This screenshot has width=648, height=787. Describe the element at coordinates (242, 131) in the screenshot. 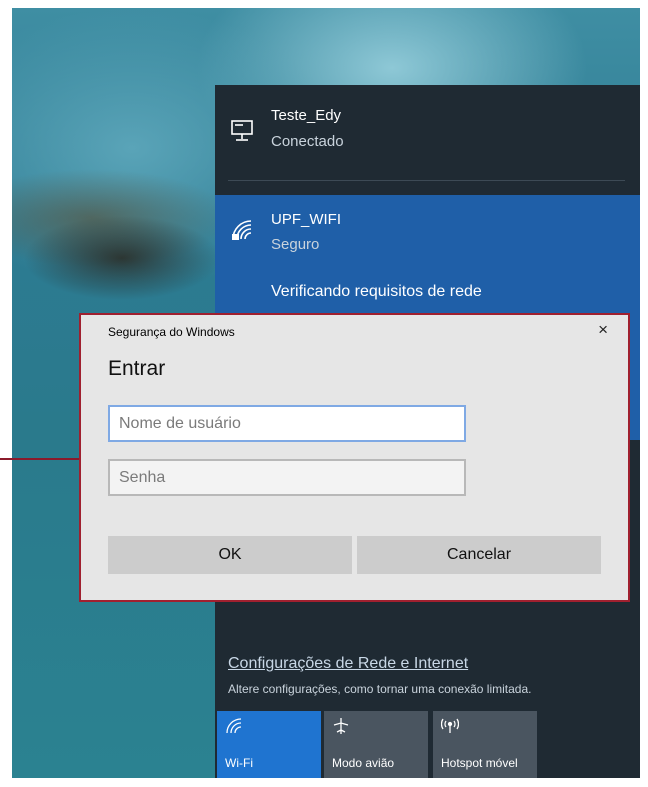

I see `ethernet-icon` at that location.